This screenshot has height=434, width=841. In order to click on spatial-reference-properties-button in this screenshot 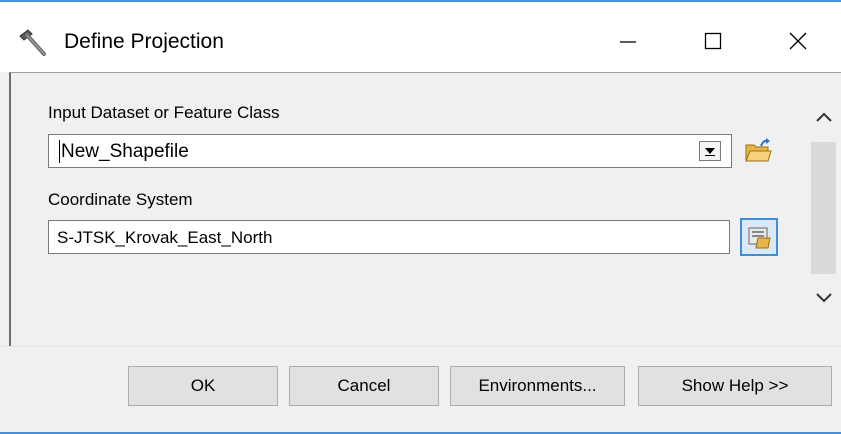, I will do `click(759, 237)`.